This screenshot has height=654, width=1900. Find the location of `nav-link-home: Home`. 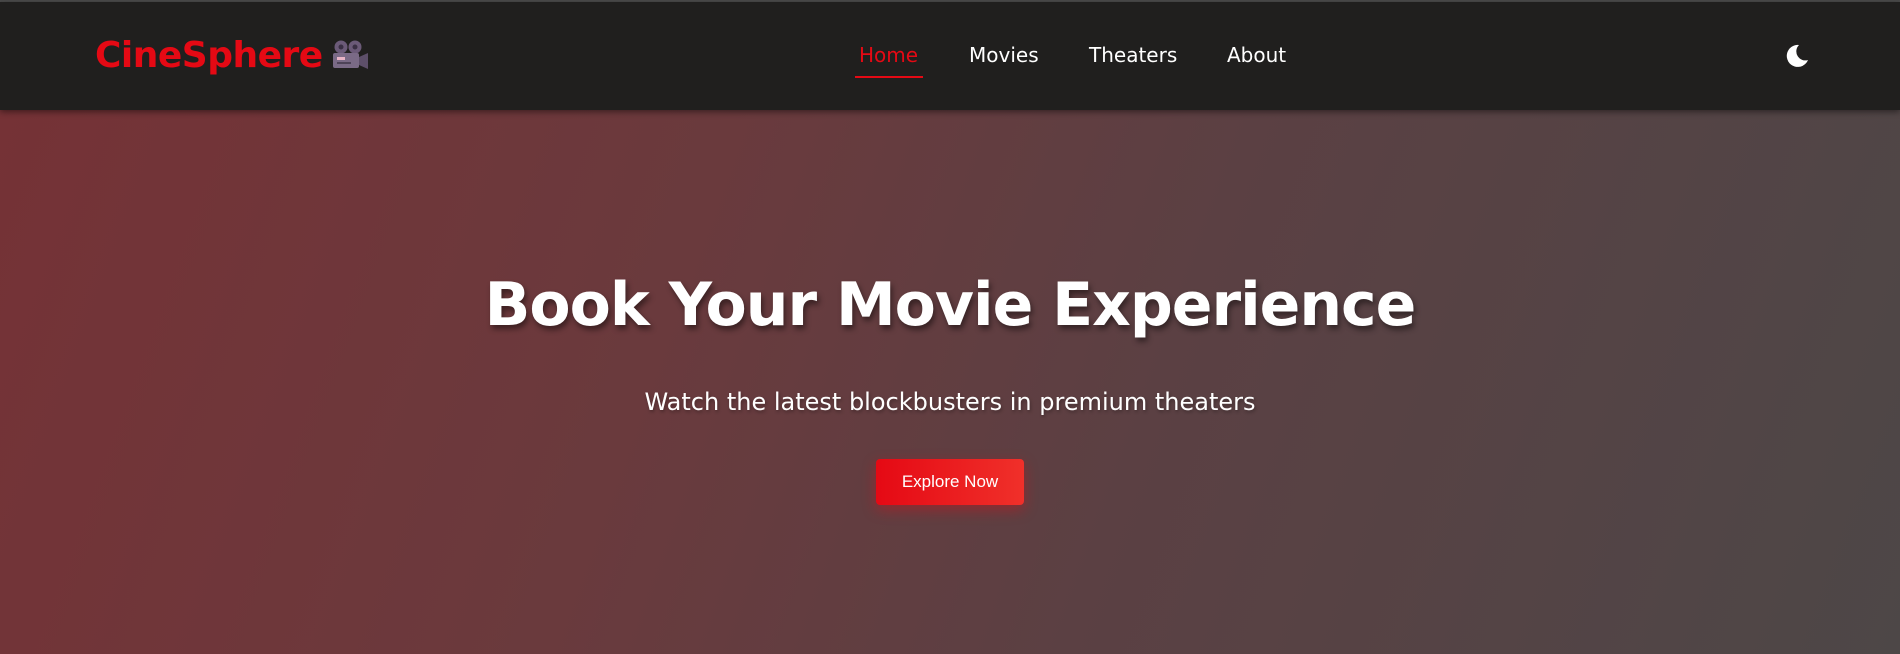

nav-link-home: Home is located at coordinates (888, 55).